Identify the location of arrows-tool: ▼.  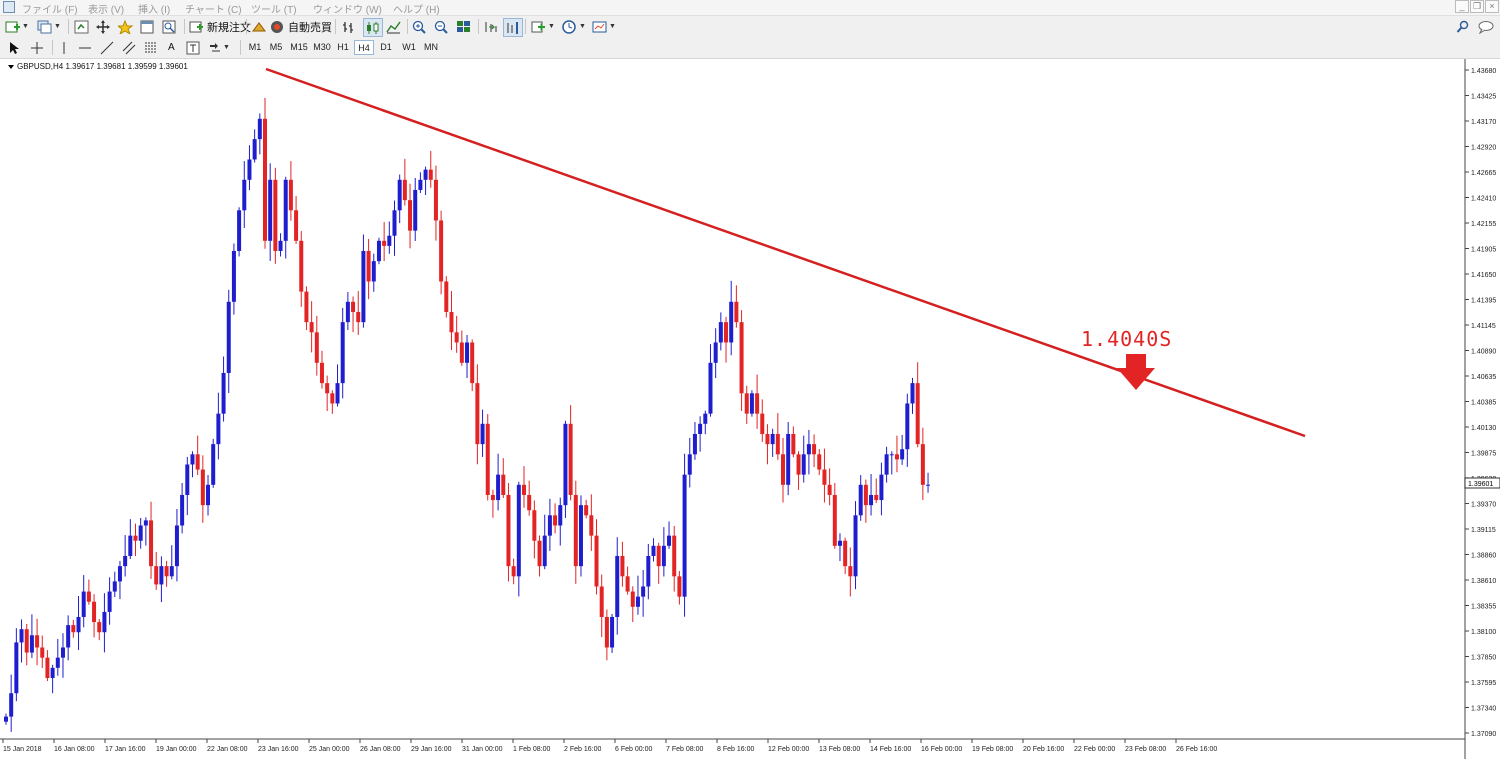
(219, 47).